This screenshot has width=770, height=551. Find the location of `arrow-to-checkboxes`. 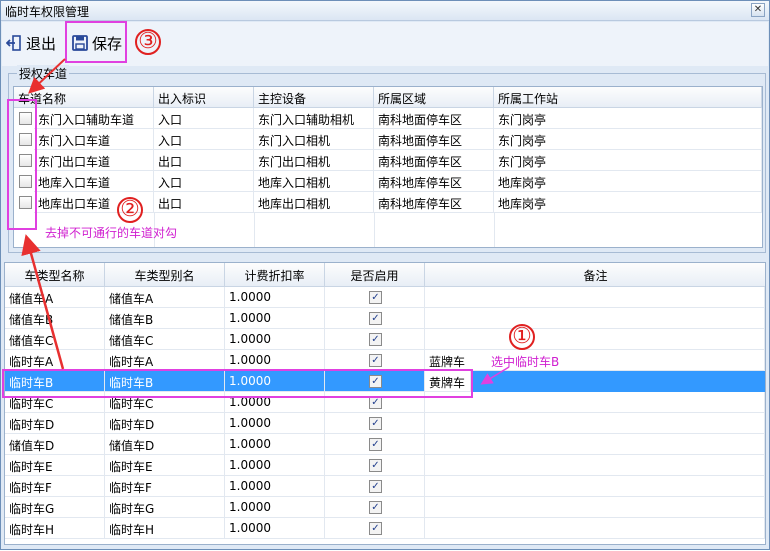

arrow-to-checkboxes is located at coordinates (43, 302).